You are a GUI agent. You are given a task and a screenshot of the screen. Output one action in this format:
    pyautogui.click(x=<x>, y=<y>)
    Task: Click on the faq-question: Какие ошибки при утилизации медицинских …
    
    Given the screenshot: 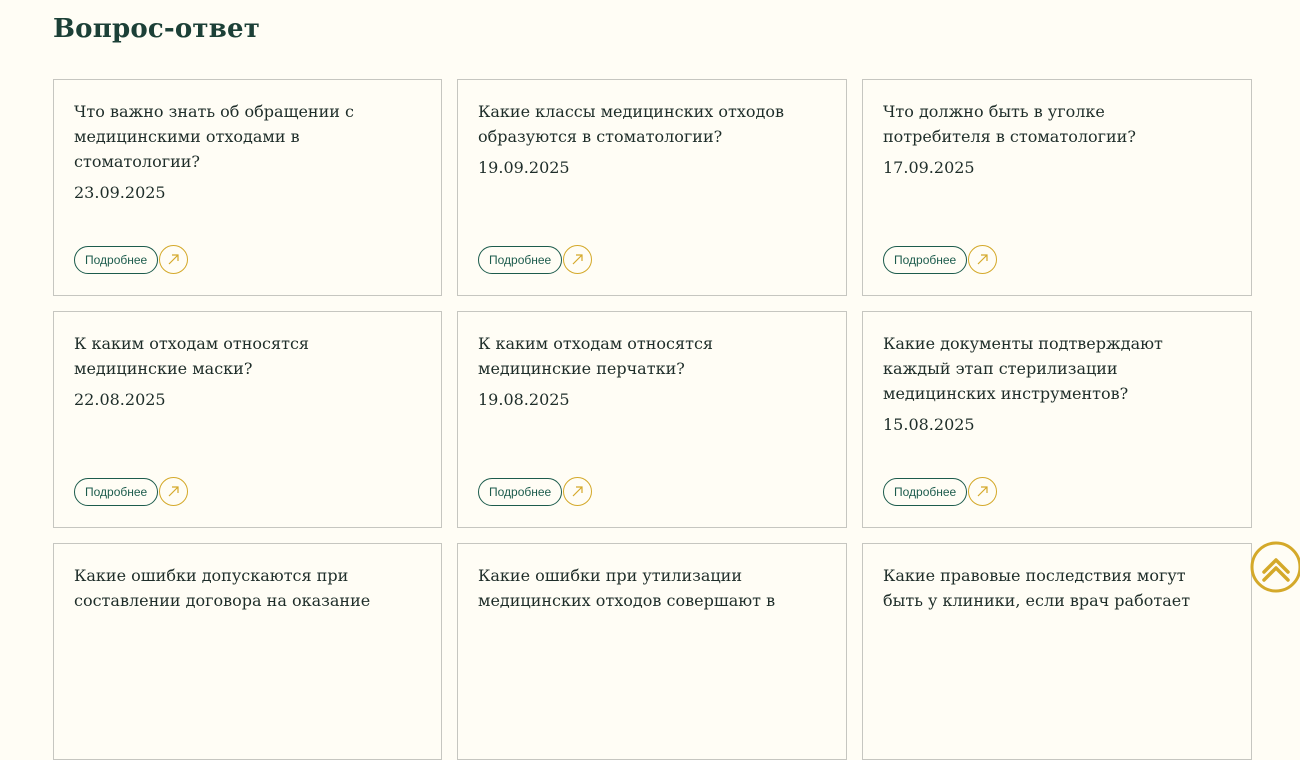 What is the action you would take?
    pyautogui.click(x=643, y=588)
    